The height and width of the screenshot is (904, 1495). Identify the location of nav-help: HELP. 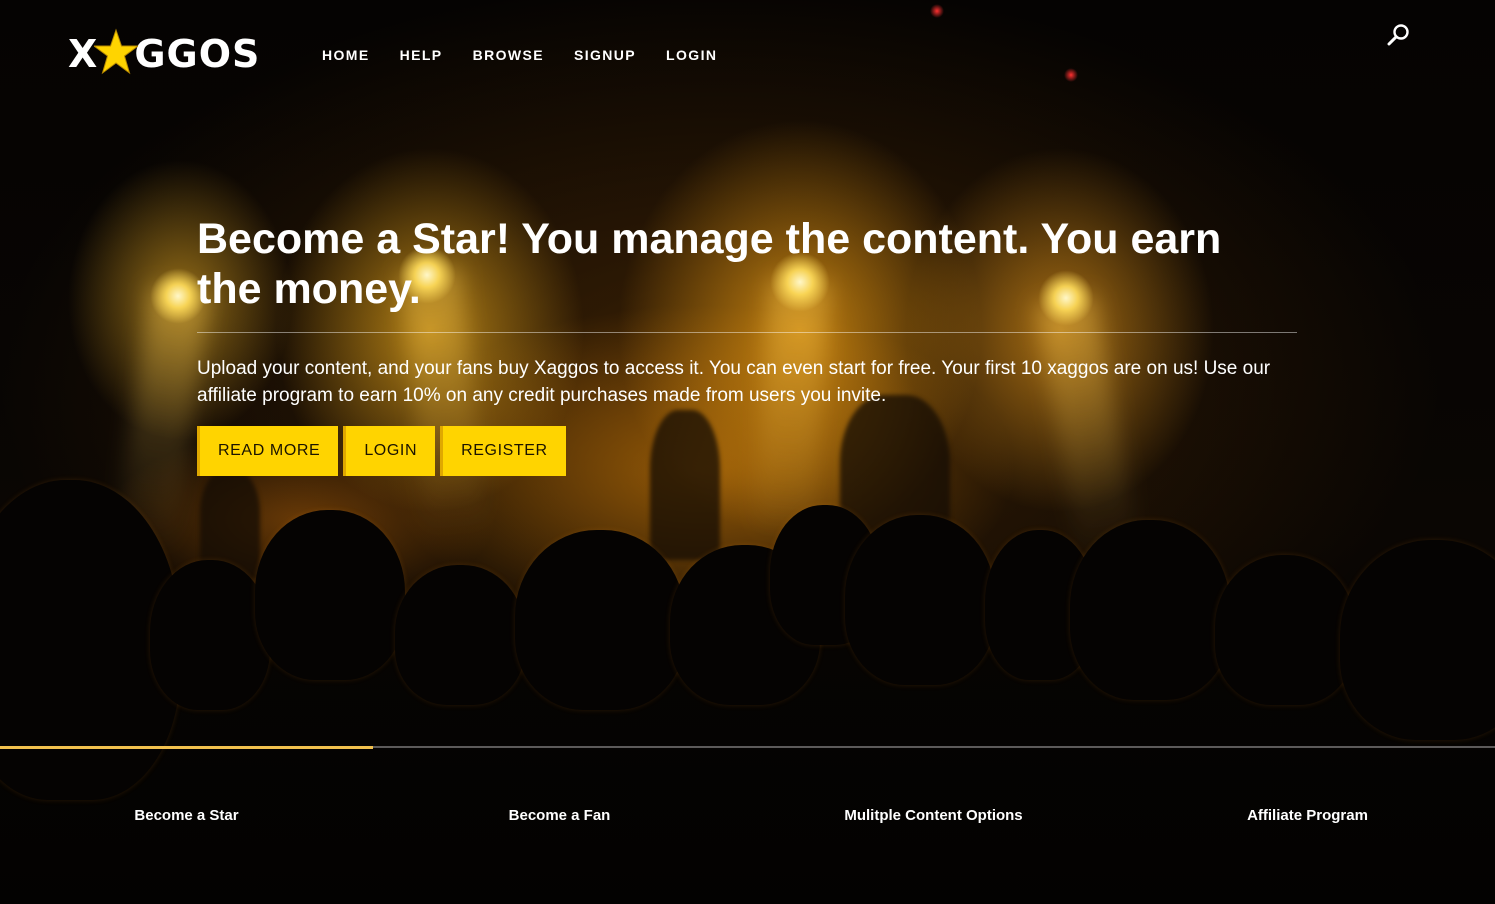
(421, 55).